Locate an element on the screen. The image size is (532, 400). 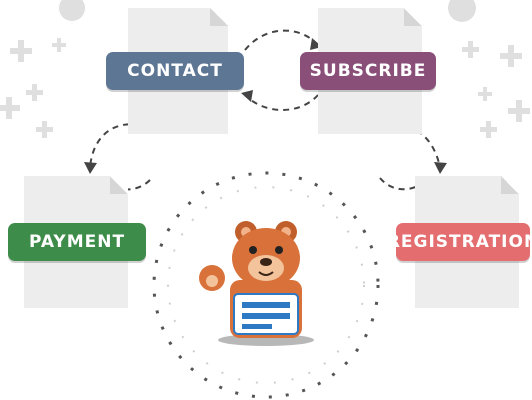
bear-mascot-icon is located at coordinates (256, 283).